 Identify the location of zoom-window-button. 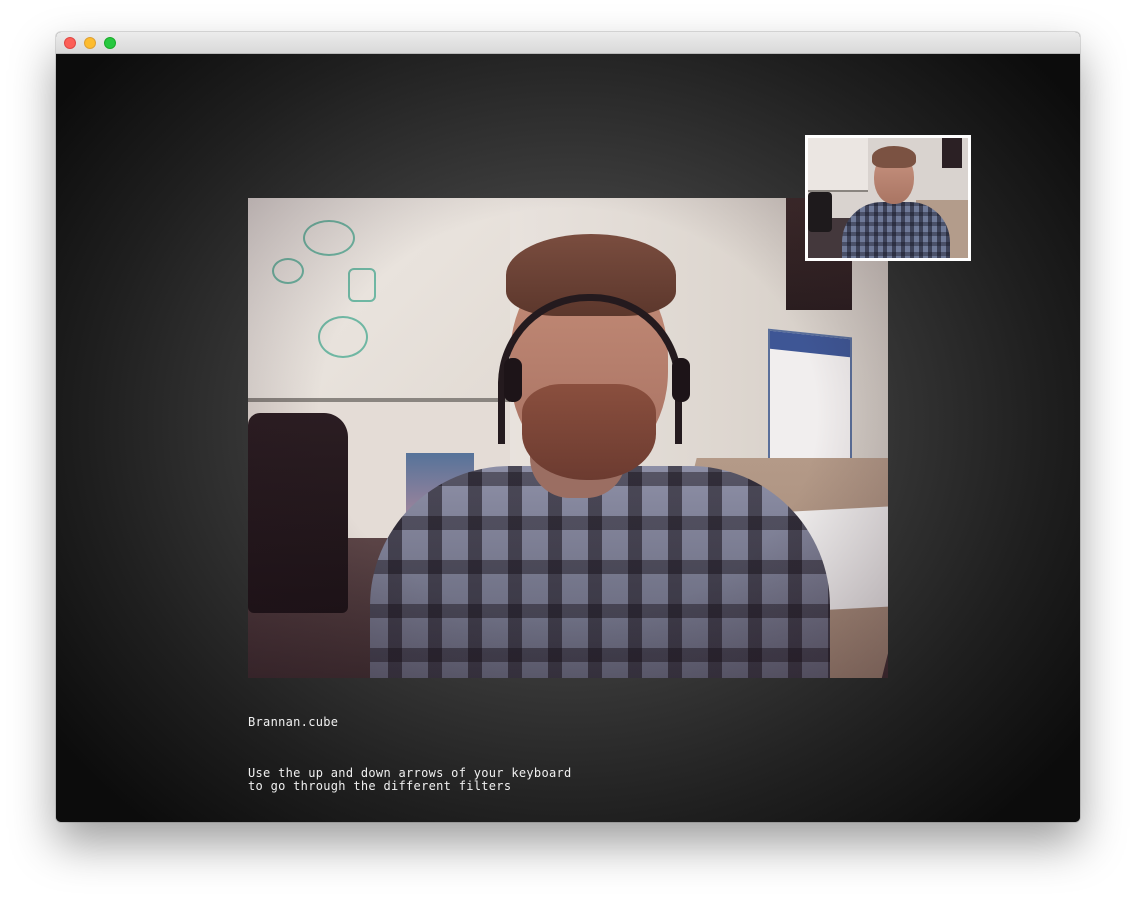
(110, 43).